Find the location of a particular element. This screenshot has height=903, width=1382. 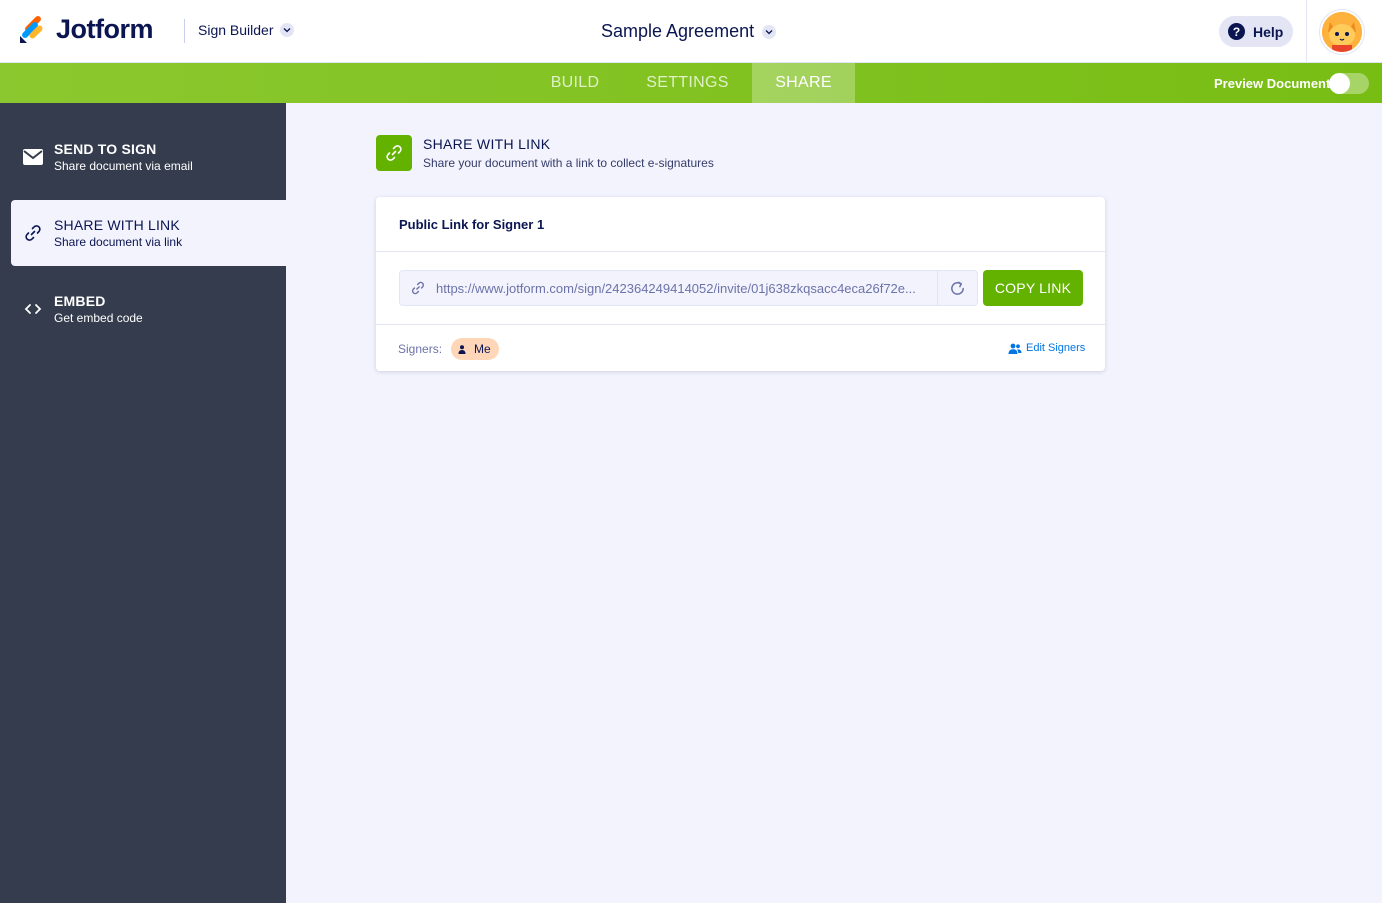

sidebar-item-send-to-sign: SEND TO SIGN Share document via email is located at coordinates (143, 157).